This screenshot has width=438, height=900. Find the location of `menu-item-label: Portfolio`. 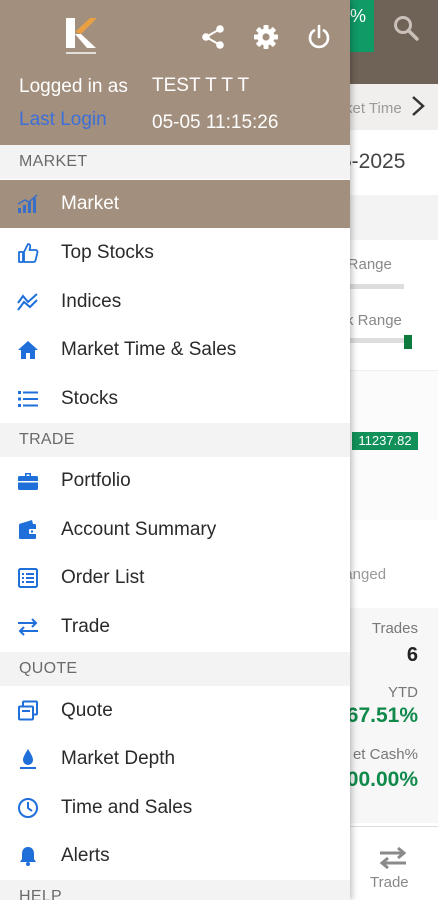

menu-item-label: Portfolio is located at coordinates (96, 480).